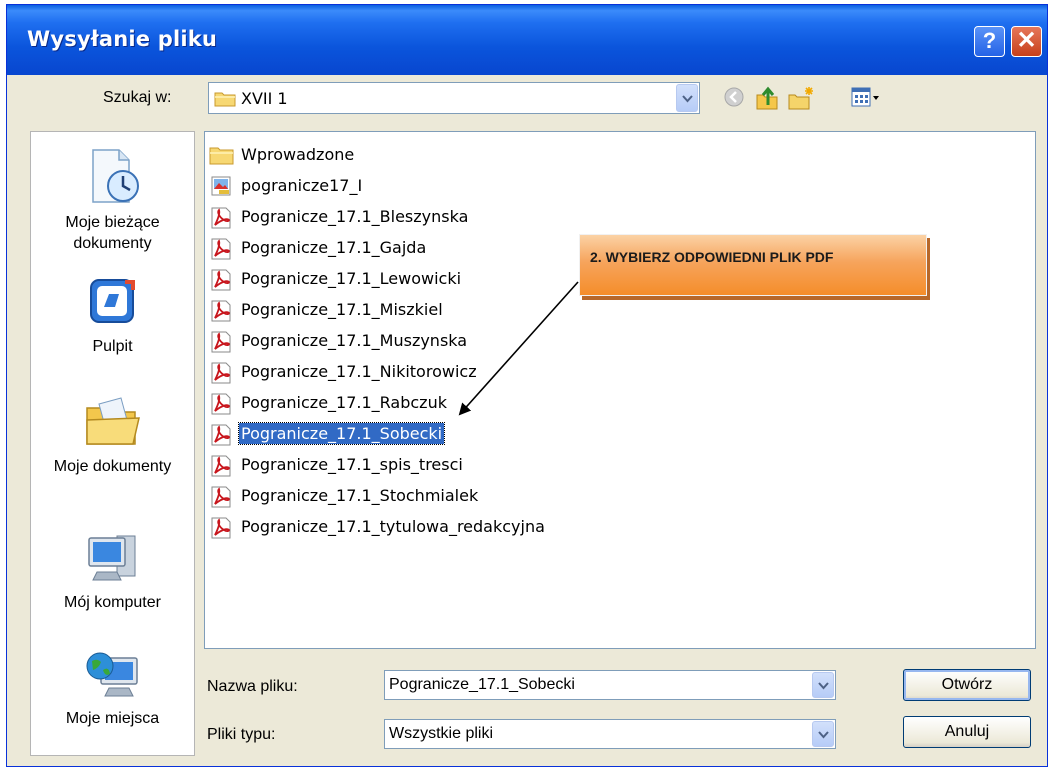 The width and height of the screenshot is (1048, 767). I want to click on file-name: Pogranicze_17.1_Rabczuk, so click(344, 402).